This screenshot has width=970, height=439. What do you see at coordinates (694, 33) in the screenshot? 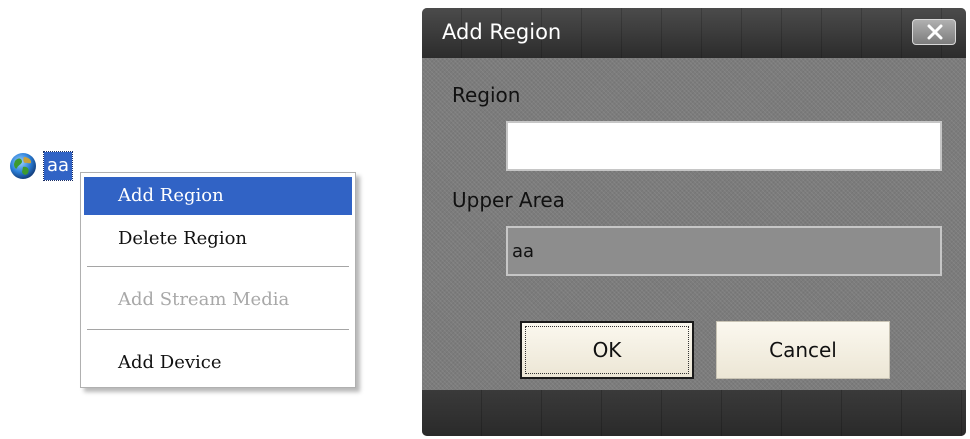
I see `dialog-titlebar: Add Region` at bounding box center [694, 33].